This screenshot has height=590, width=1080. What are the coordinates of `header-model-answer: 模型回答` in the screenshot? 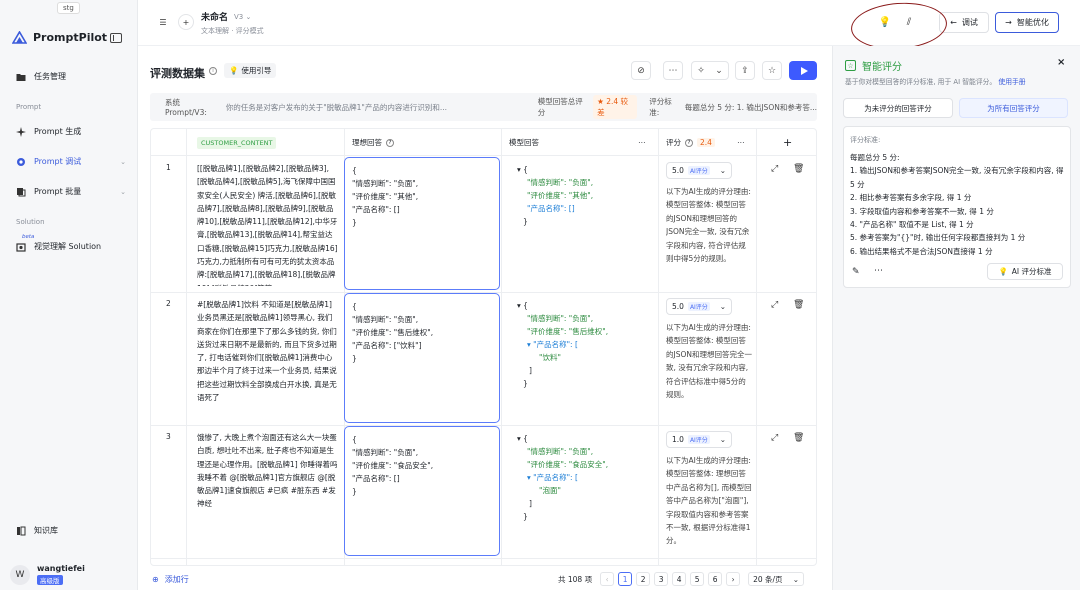 It's located at (524, 142).